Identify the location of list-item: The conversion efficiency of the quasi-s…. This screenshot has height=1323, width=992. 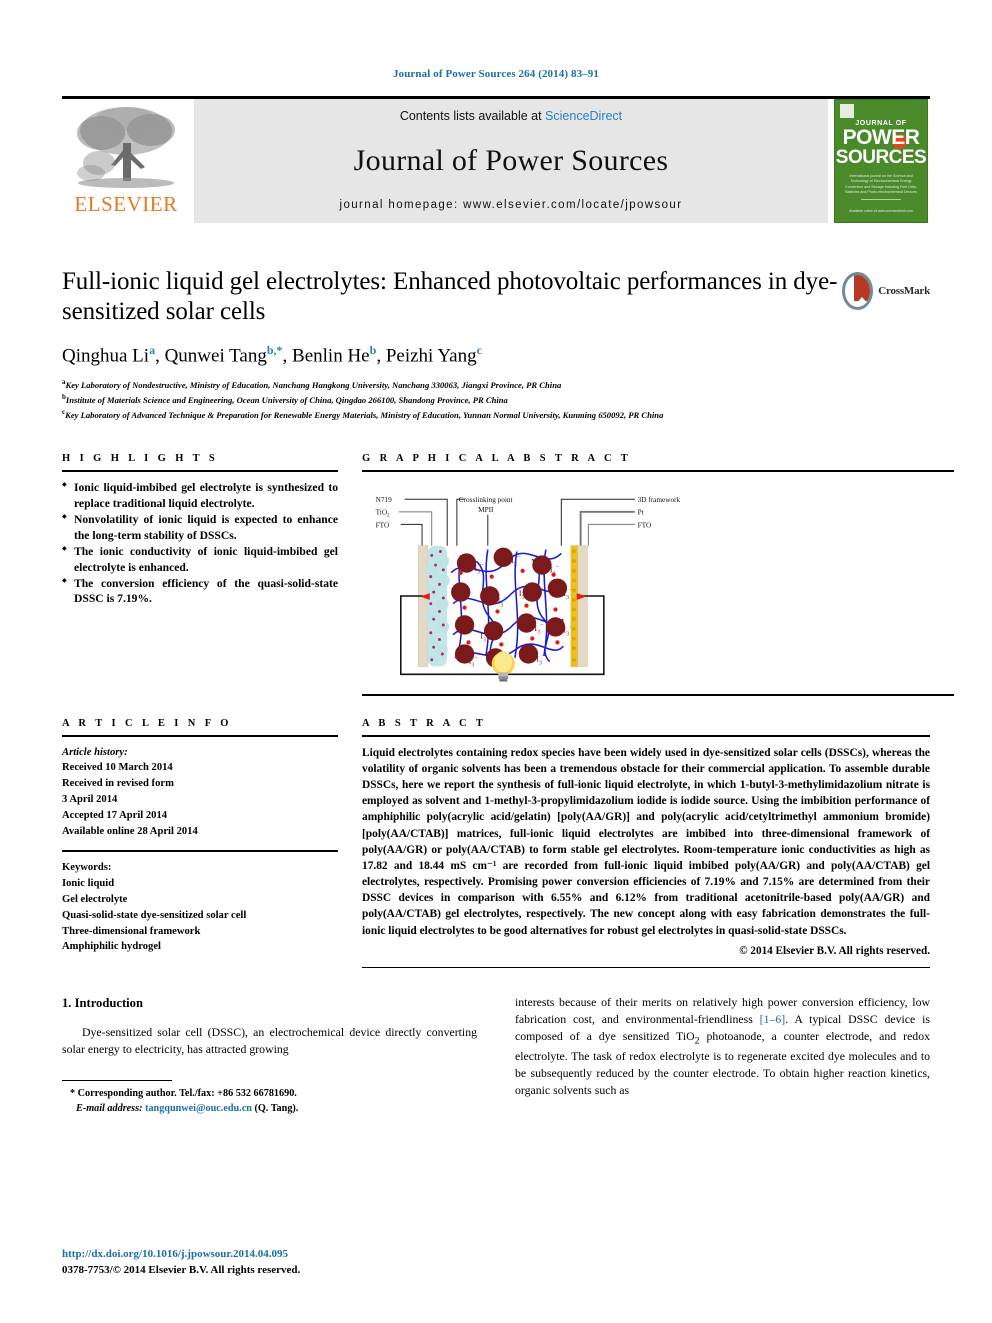
(200, 592).